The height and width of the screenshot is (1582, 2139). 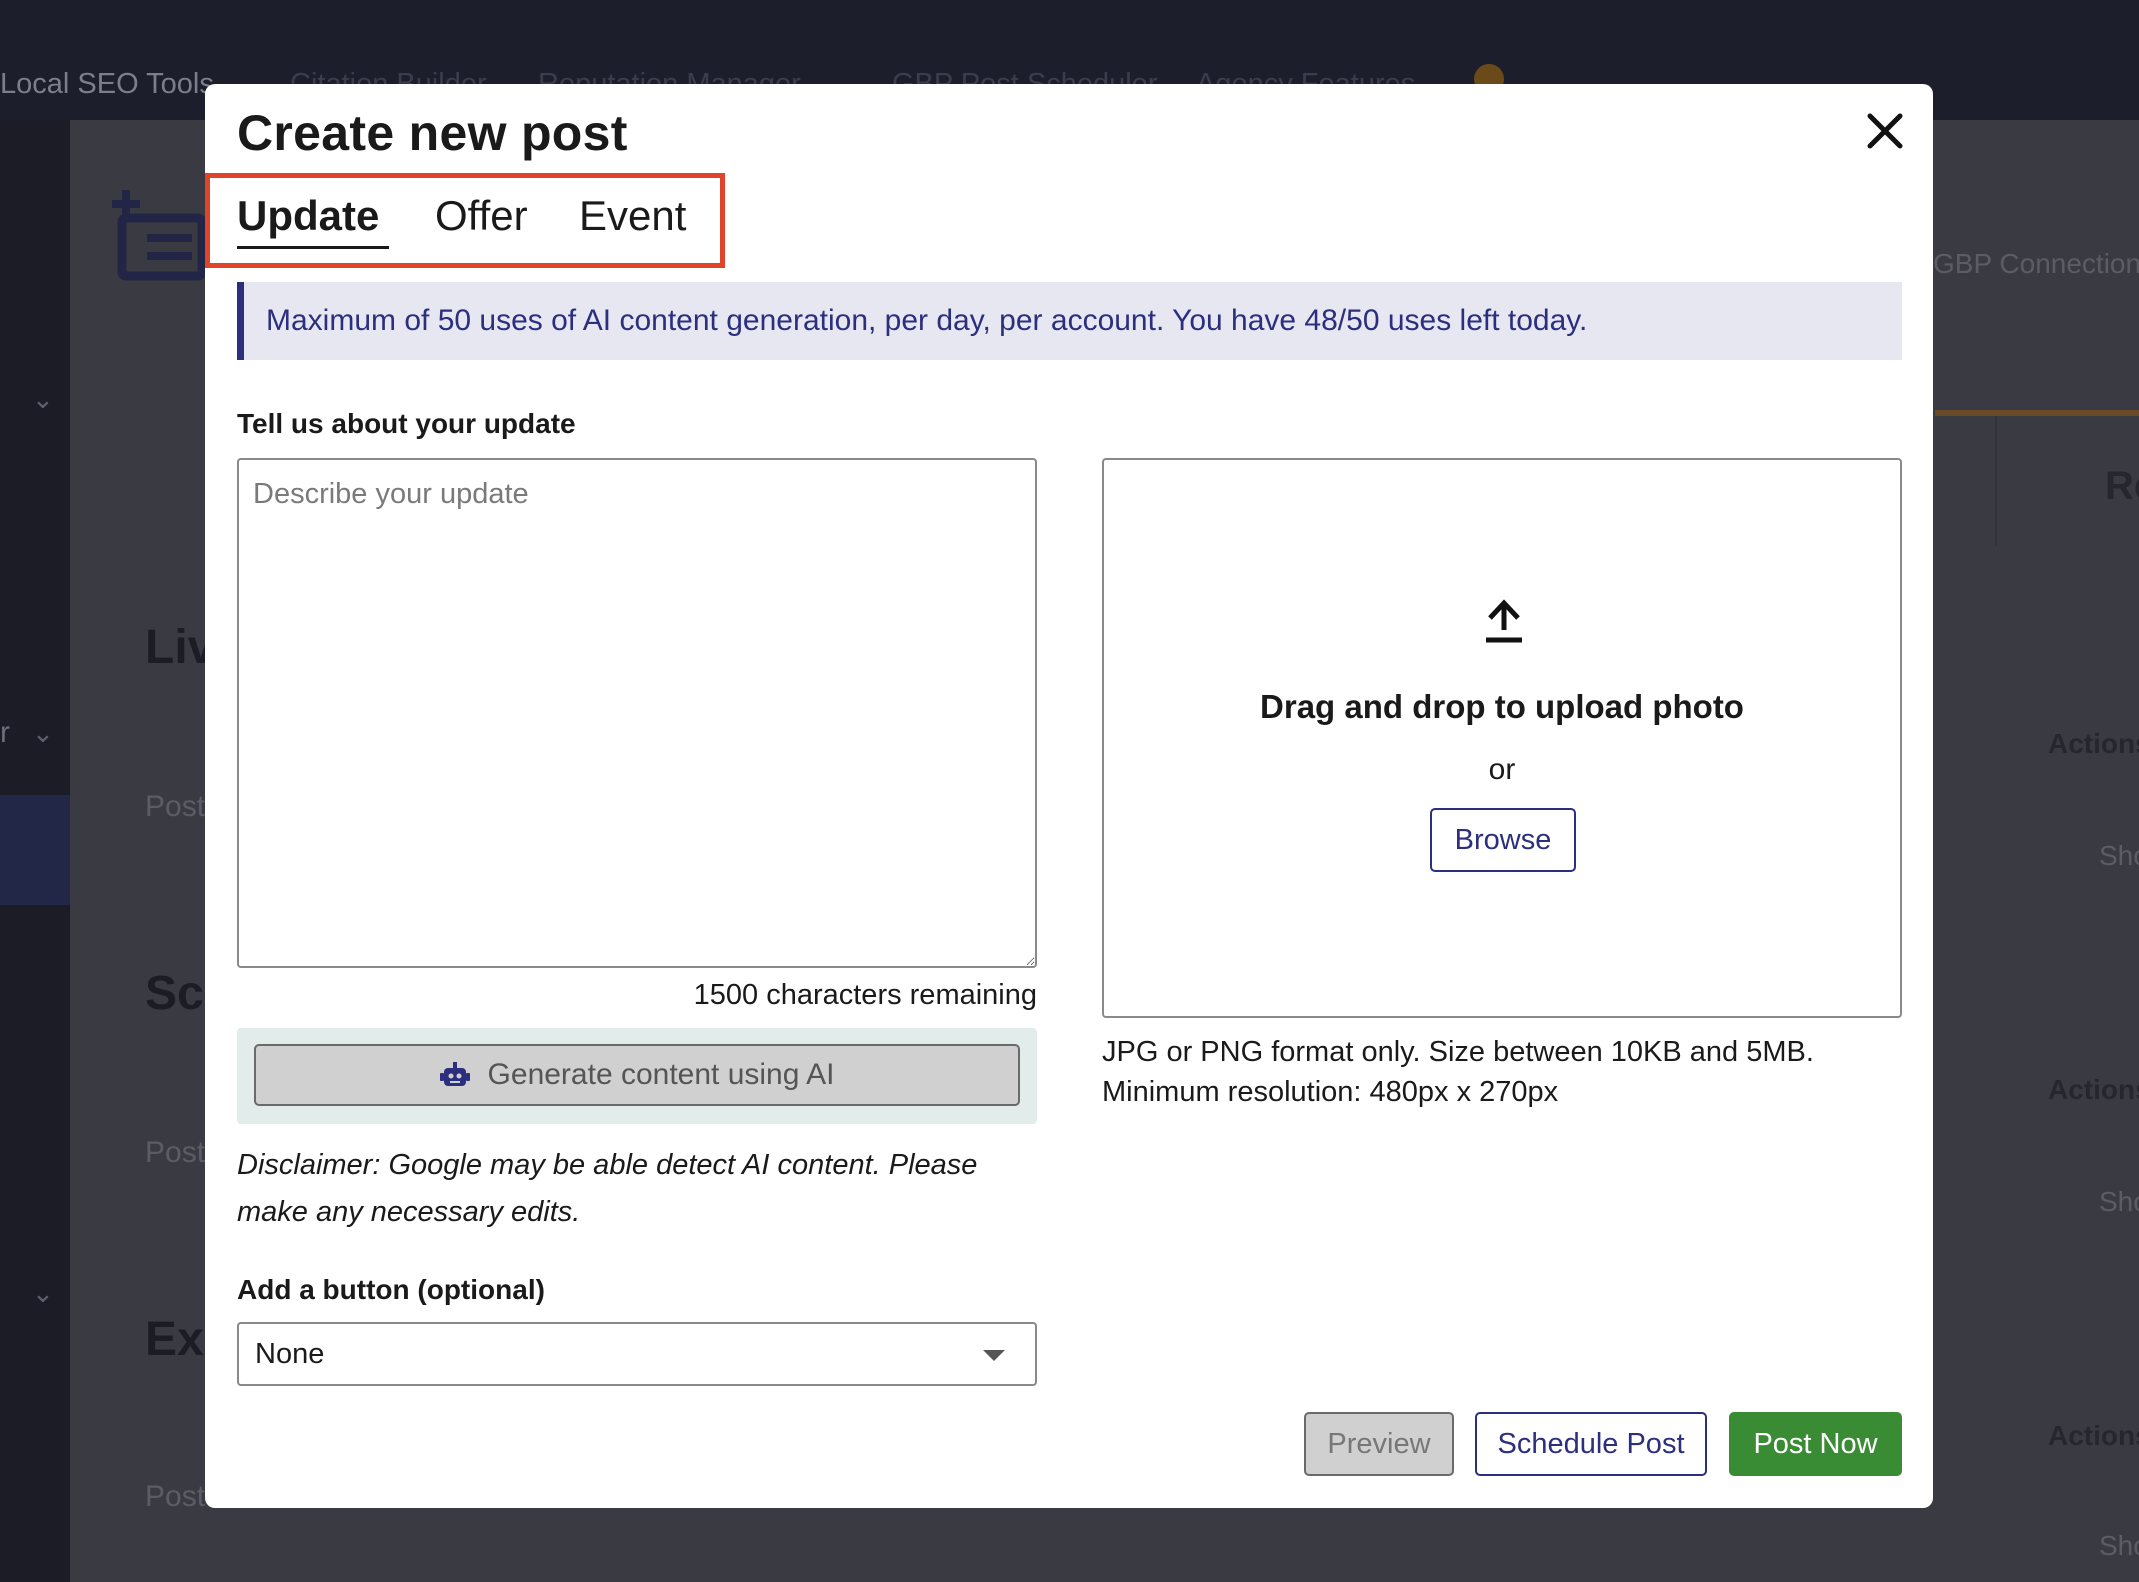 What do you see at coordinates (637, 713) in the screenshot?
I see `update-description-textarea` at bounding box center [637, 713].